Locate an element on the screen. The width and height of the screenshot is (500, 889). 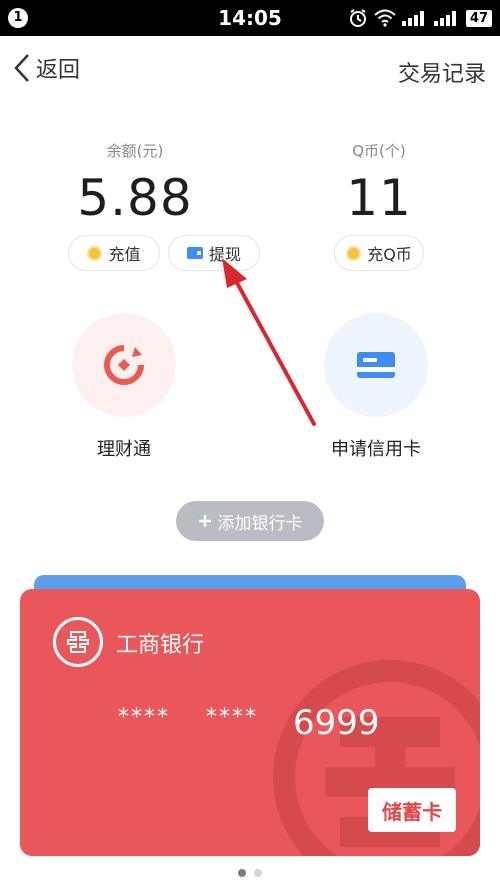
credit-card-icon-circle is located at coordinates (376, 365).